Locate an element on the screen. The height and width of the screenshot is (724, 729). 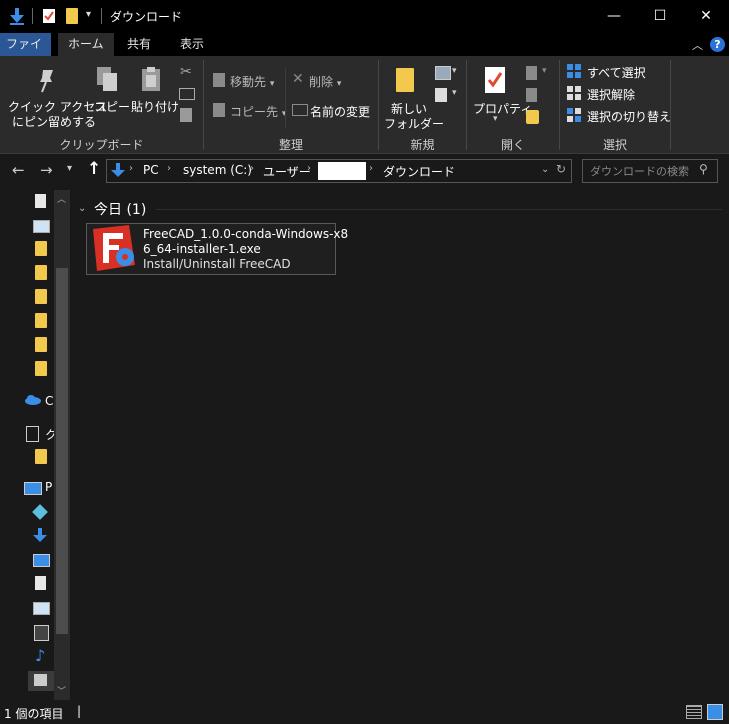
large-icons-view-icon is located at coordinates (715, 712).